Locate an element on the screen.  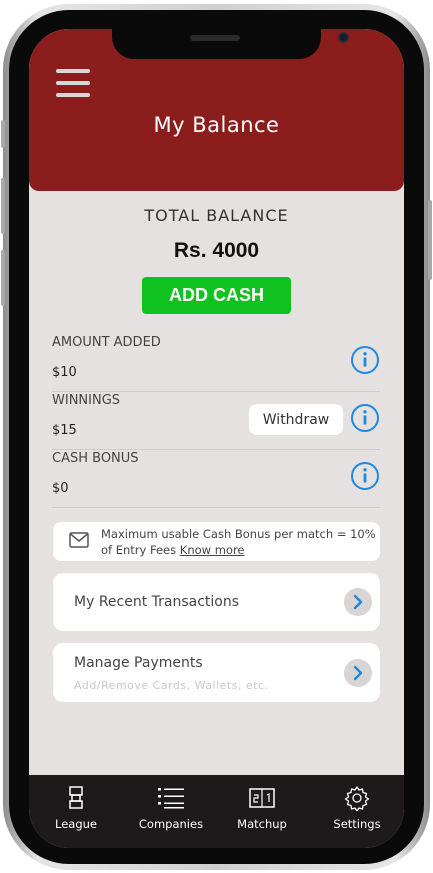
nav-label: Settings is located at coordinates (357, 824).